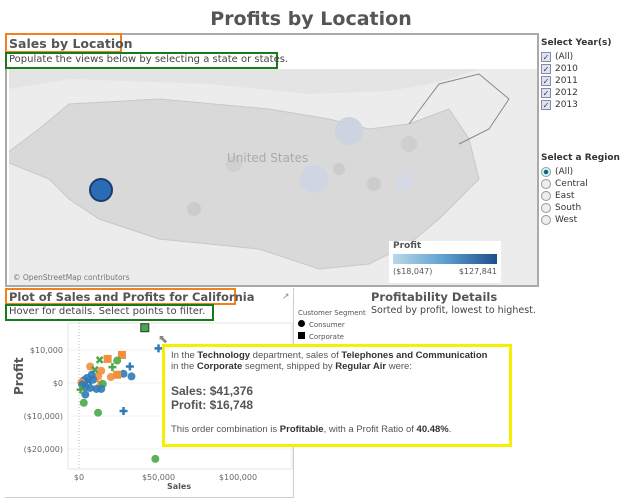 The height and width of the screenshot is (500, 622). What do you see at coordinates (224, 355) in the screenshot?
I see `tooltip-department: Technology` at bounding box center [224, 355].